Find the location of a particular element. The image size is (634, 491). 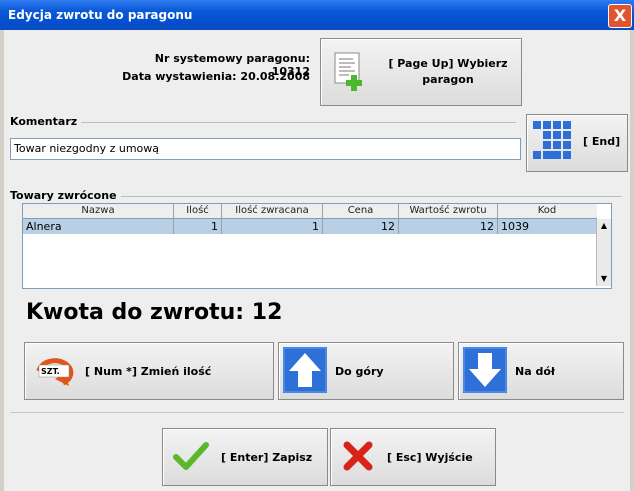

change-quantity-button: SZT. [ Num *] Zmień ilość is located at coordinates (149, 371).